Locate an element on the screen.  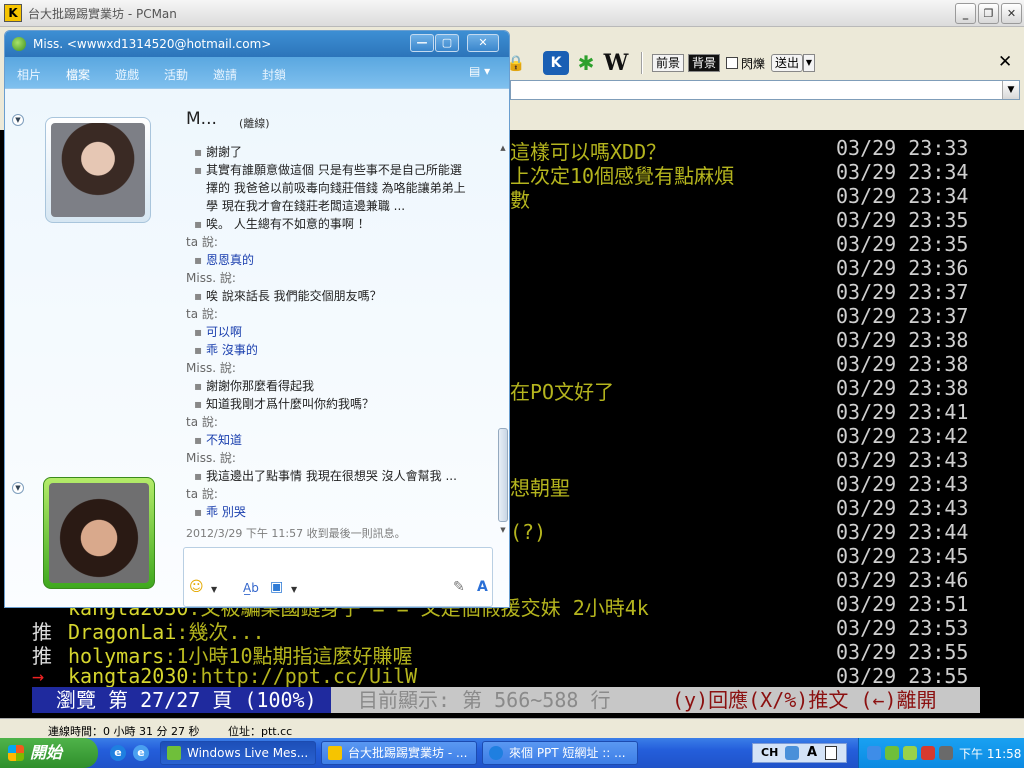
menu-invite: 邀請 is located at coordinates (225, 74).